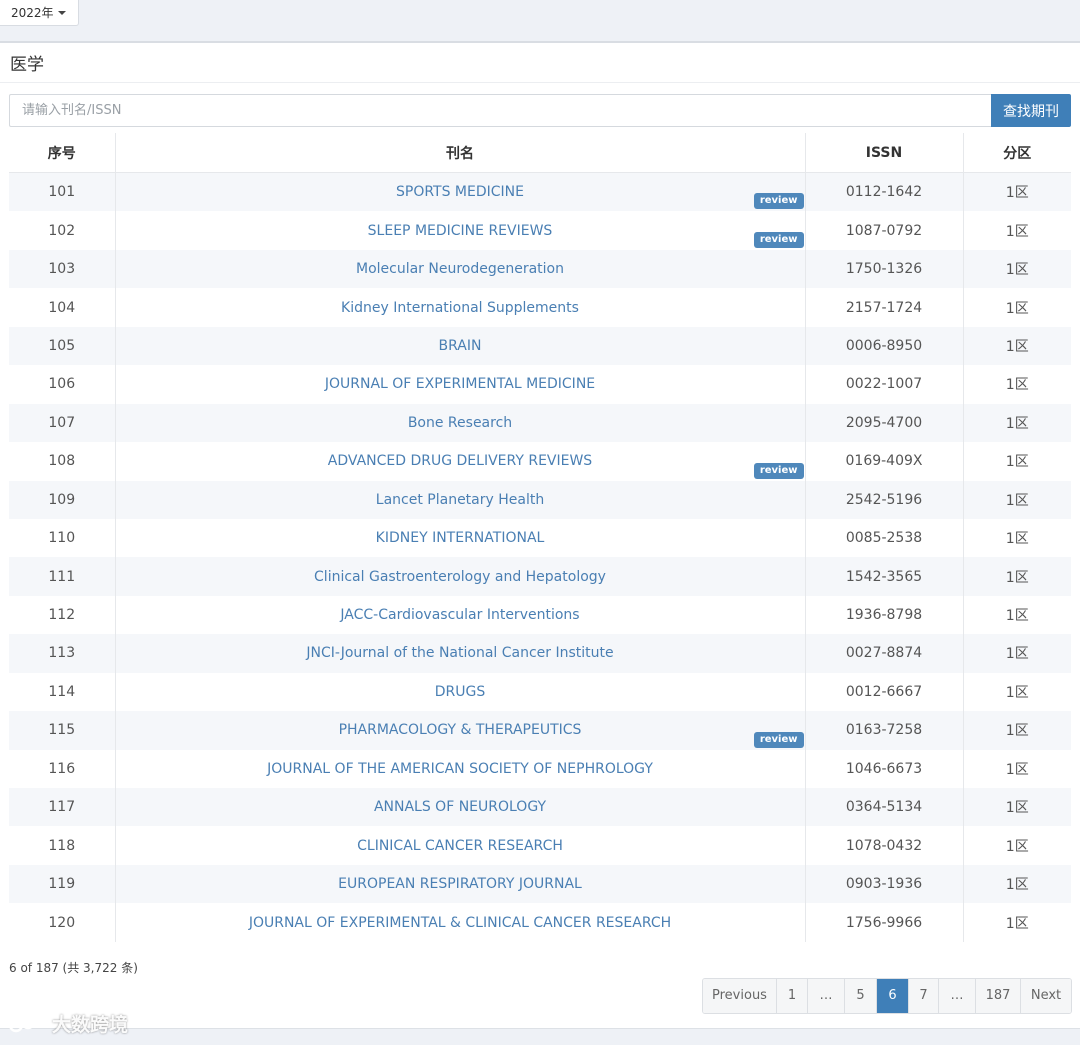  I want to click on journal-name-link: JACC-Cardiovascular Interventions, so click(459, 615).